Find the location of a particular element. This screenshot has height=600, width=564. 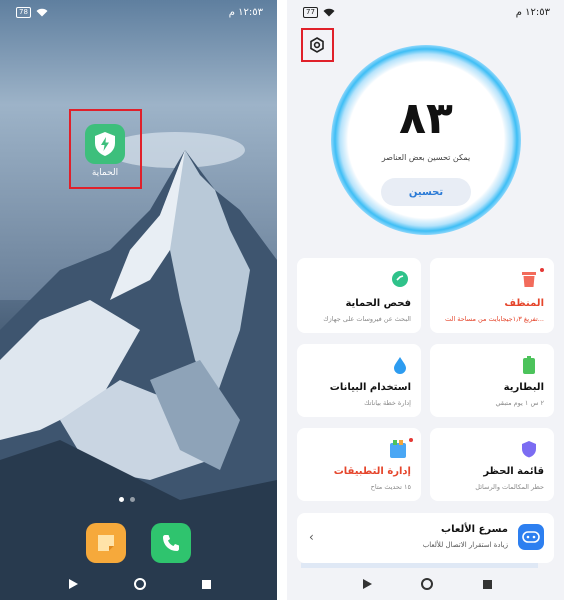

block-shield-icon is located at coordinates (529, 449).